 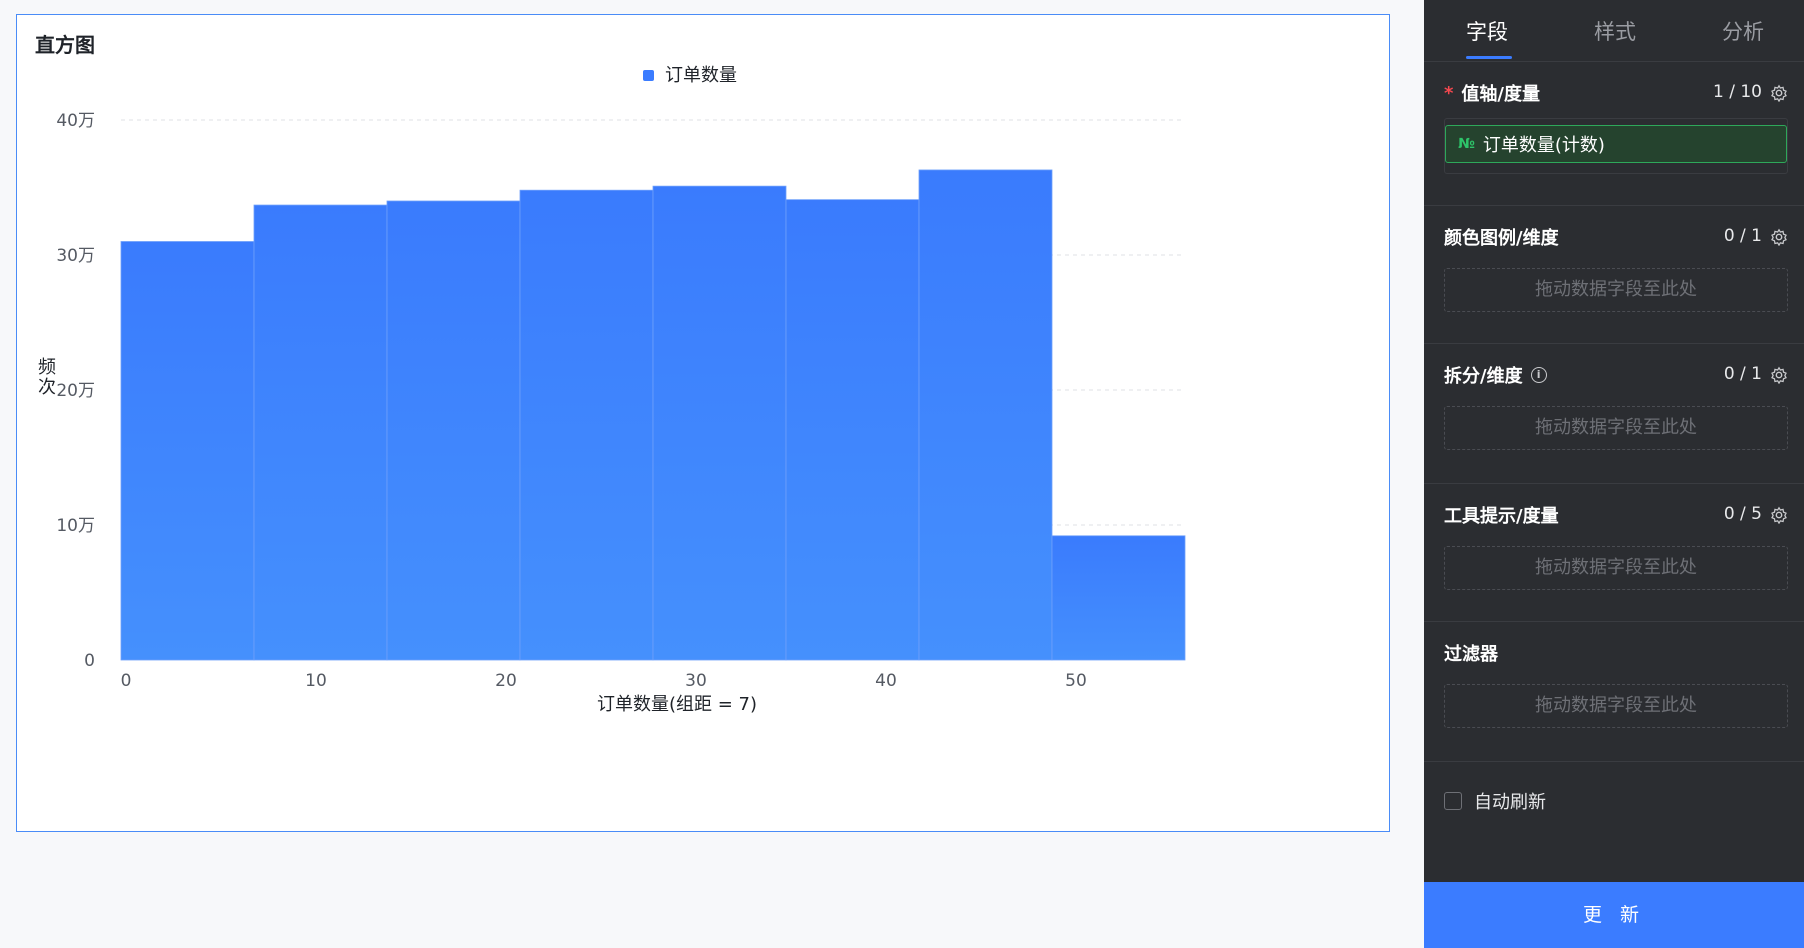 I want to click on auto-refresh-checkbox: 自动刷新, so click(x=1495, y=801).